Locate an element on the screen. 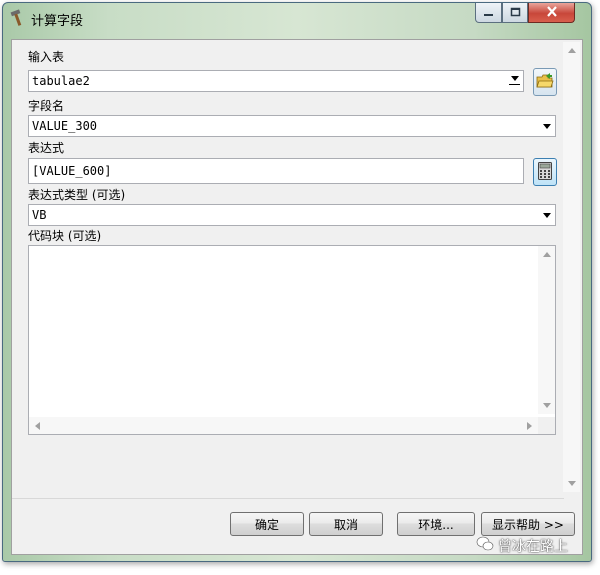 Image resolution: width=600 pixels, height=575 pixels. browse-button is located at coordinates (545, 82).